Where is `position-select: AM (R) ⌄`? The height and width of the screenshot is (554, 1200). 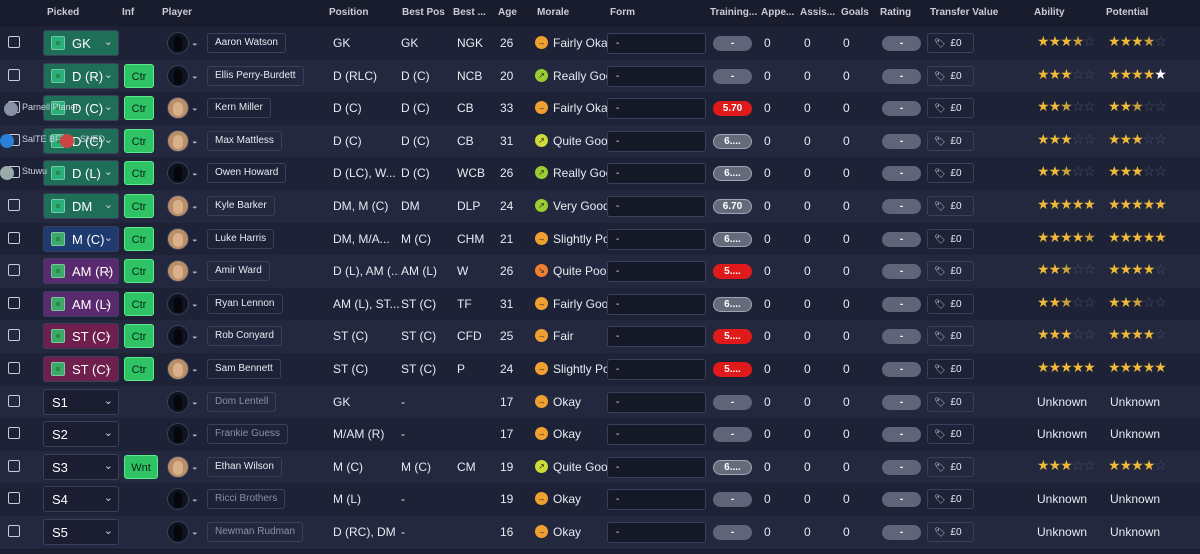 position-select: AM (R) ⌄ is located at coordinates (81, 271).